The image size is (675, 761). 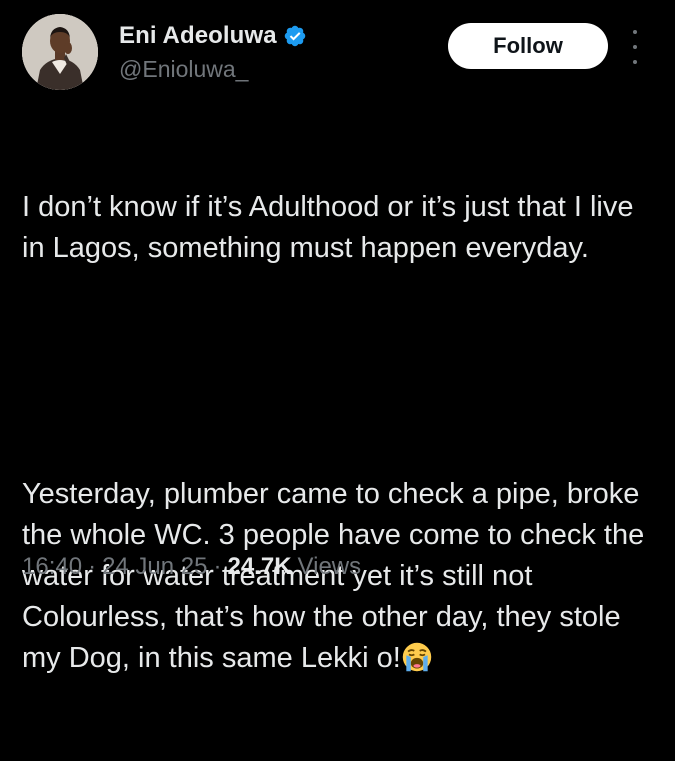 I want to click on author-name-row: Eni Adeoluwa, so click(x=213, y=36).